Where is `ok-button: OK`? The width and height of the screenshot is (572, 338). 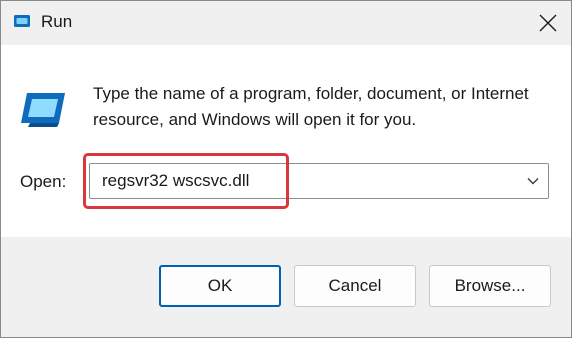
ok-button: OK is located at coordinates (220, 286).